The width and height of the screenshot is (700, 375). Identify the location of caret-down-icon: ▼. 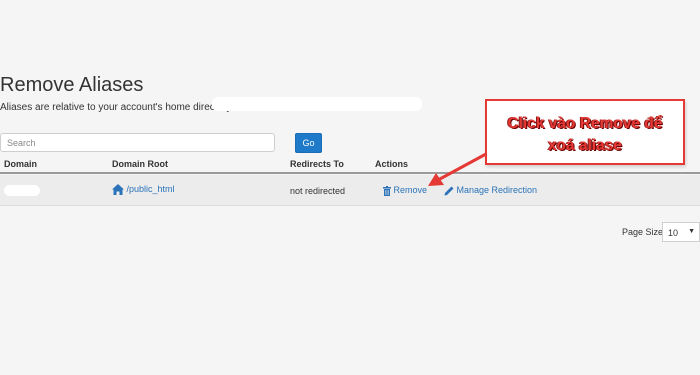
(691, 231).